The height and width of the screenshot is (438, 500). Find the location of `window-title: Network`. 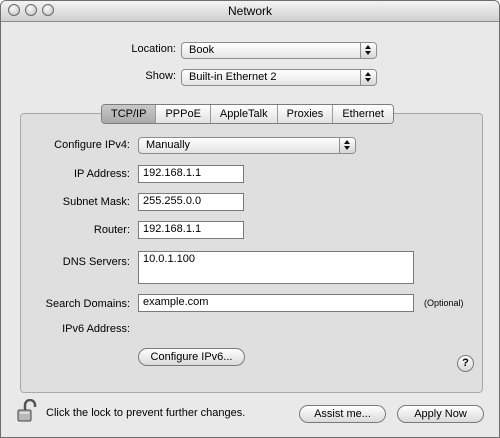

window-title: Network is located at coordinates (249, 11).